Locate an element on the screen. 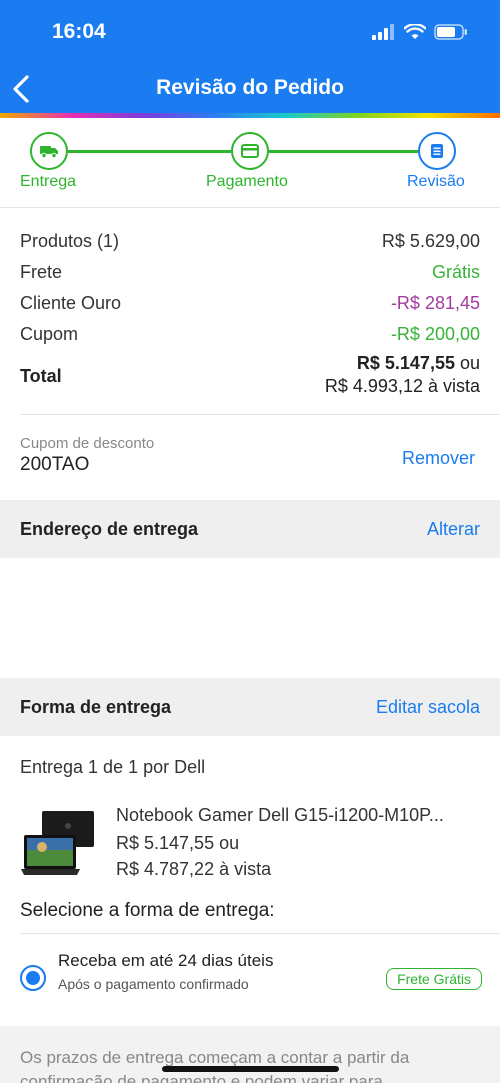 The image size is (500, 1083). signal-icon is located at coordinates (383, 32).